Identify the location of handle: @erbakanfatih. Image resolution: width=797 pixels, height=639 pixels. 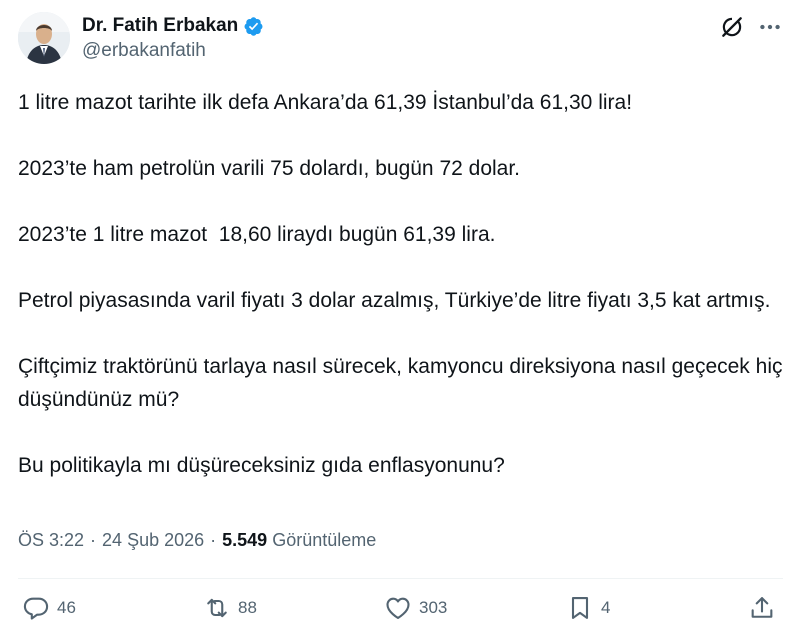
(144, 51).